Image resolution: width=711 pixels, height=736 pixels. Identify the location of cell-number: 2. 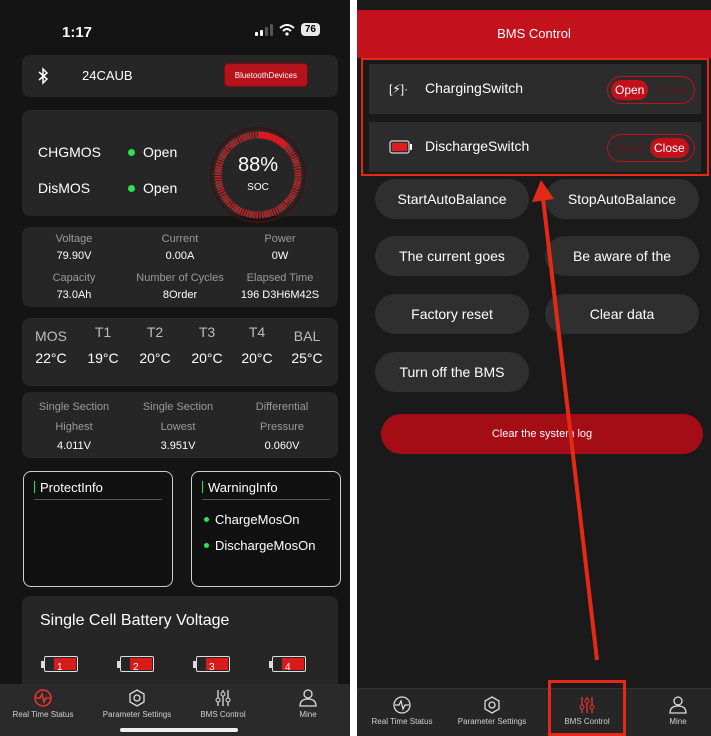
(136, 667).